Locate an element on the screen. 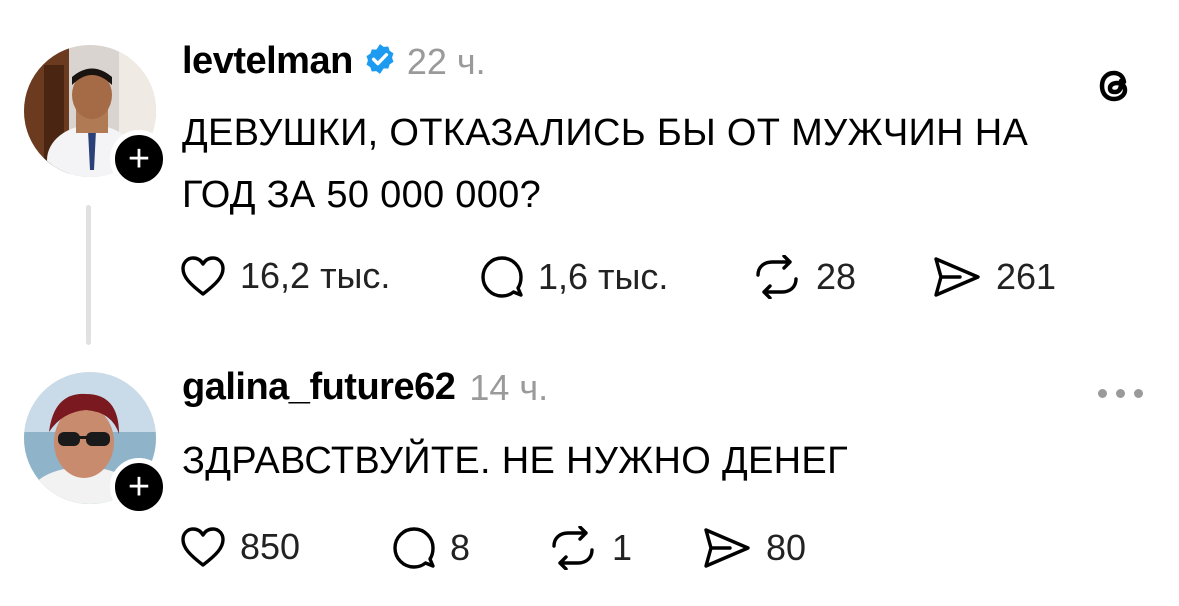 The image size is (1179, 606). like-button: 16,2 тыс. is located at coordinates (285, 276).